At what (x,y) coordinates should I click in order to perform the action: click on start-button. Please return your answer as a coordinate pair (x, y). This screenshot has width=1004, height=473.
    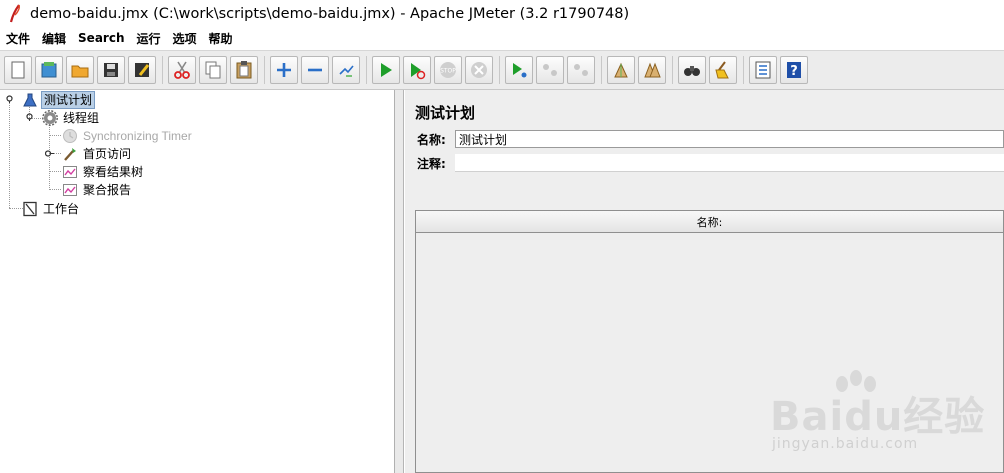
    Looking at the image, I should click on (386, 70).